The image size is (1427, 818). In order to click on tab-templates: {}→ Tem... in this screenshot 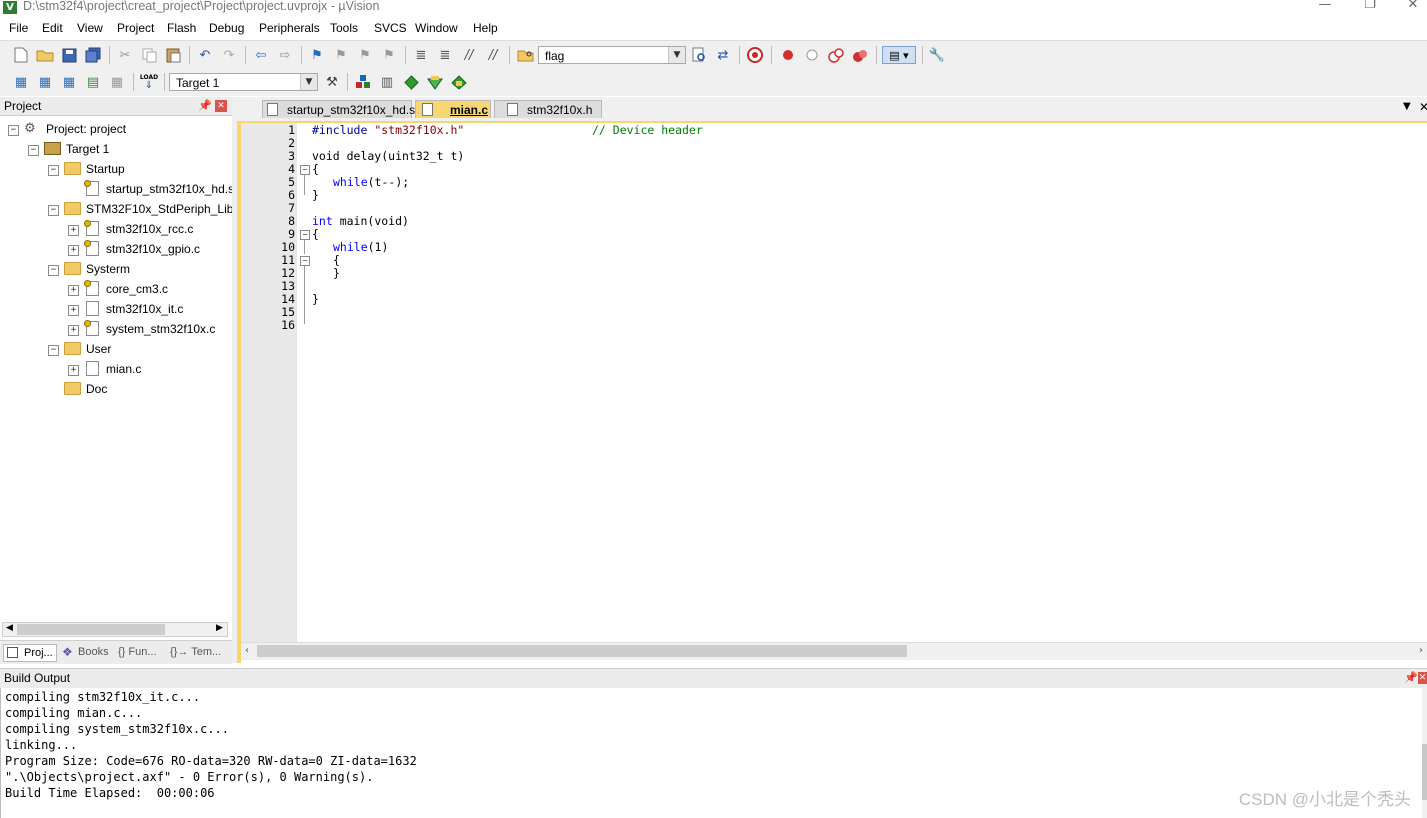, I will do `click(199, 653)`.